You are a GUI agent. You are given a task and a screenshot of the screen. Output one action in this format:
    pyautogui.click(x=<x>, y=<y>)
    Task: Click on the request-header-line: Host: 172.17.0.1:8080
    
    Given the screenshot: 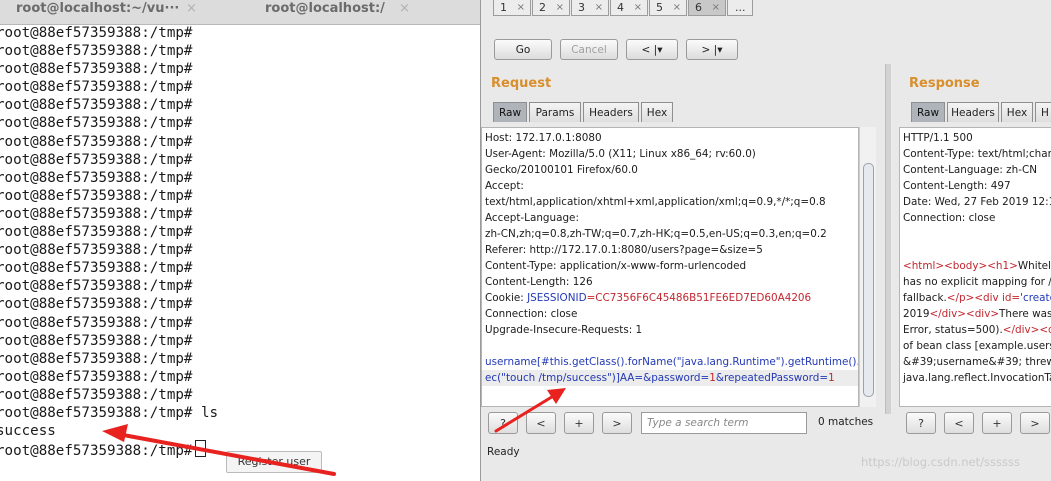 What is the action you would take?
    pyautogui.click(x=543, y=138)
    